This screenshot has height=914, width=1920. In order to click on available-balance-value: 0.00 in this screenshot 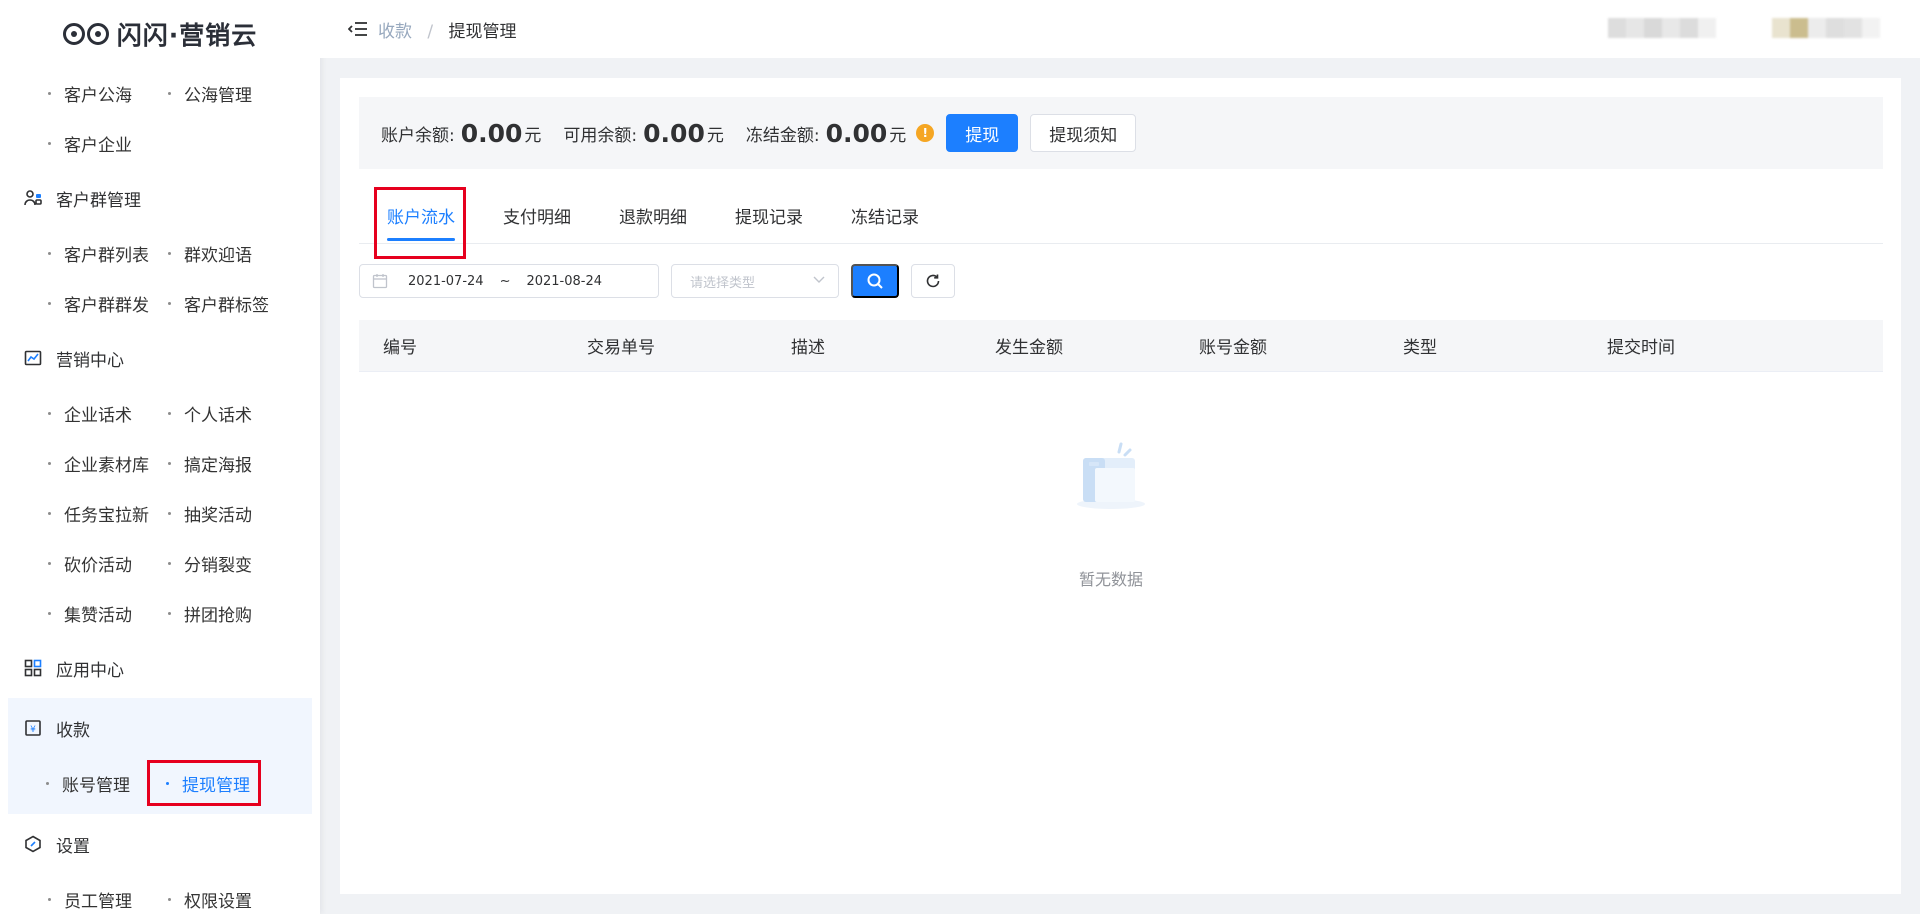, I will do `click(674, 133)`.